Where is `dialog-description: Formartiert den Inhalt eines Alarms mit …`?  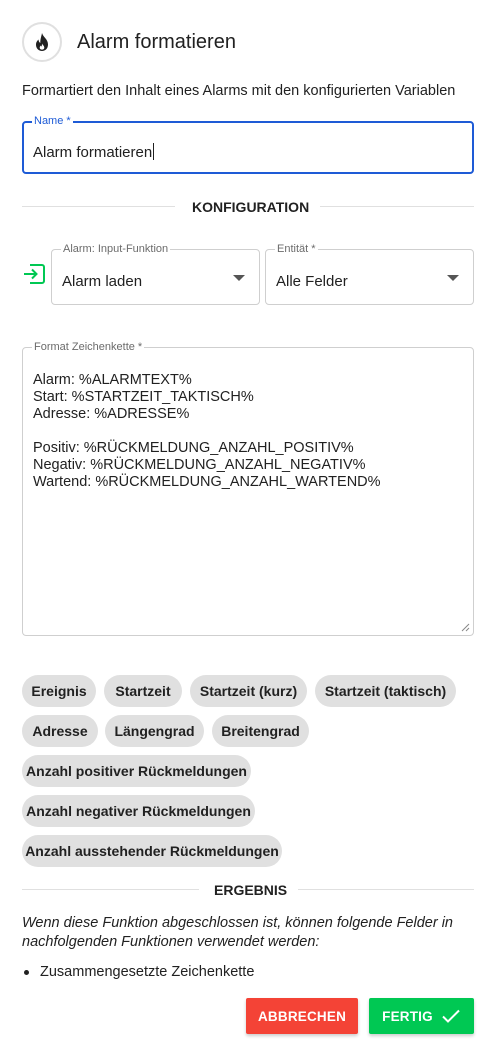 dialog-description: Formartiert den Inhalt eines Alarms mit … is located at coordinates (239, 91).